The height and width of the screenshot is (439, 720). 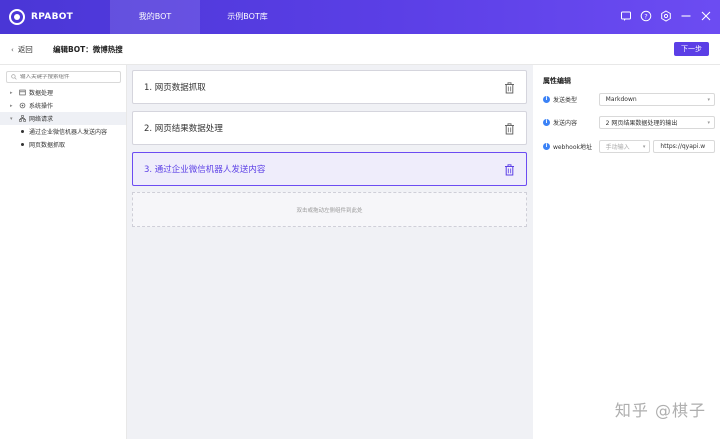 What do you see at coordinates (63, 92) in the screenshot?
I see `tree-item-data-processing: ▸ 数据处理` at bounding box center [63, 92].